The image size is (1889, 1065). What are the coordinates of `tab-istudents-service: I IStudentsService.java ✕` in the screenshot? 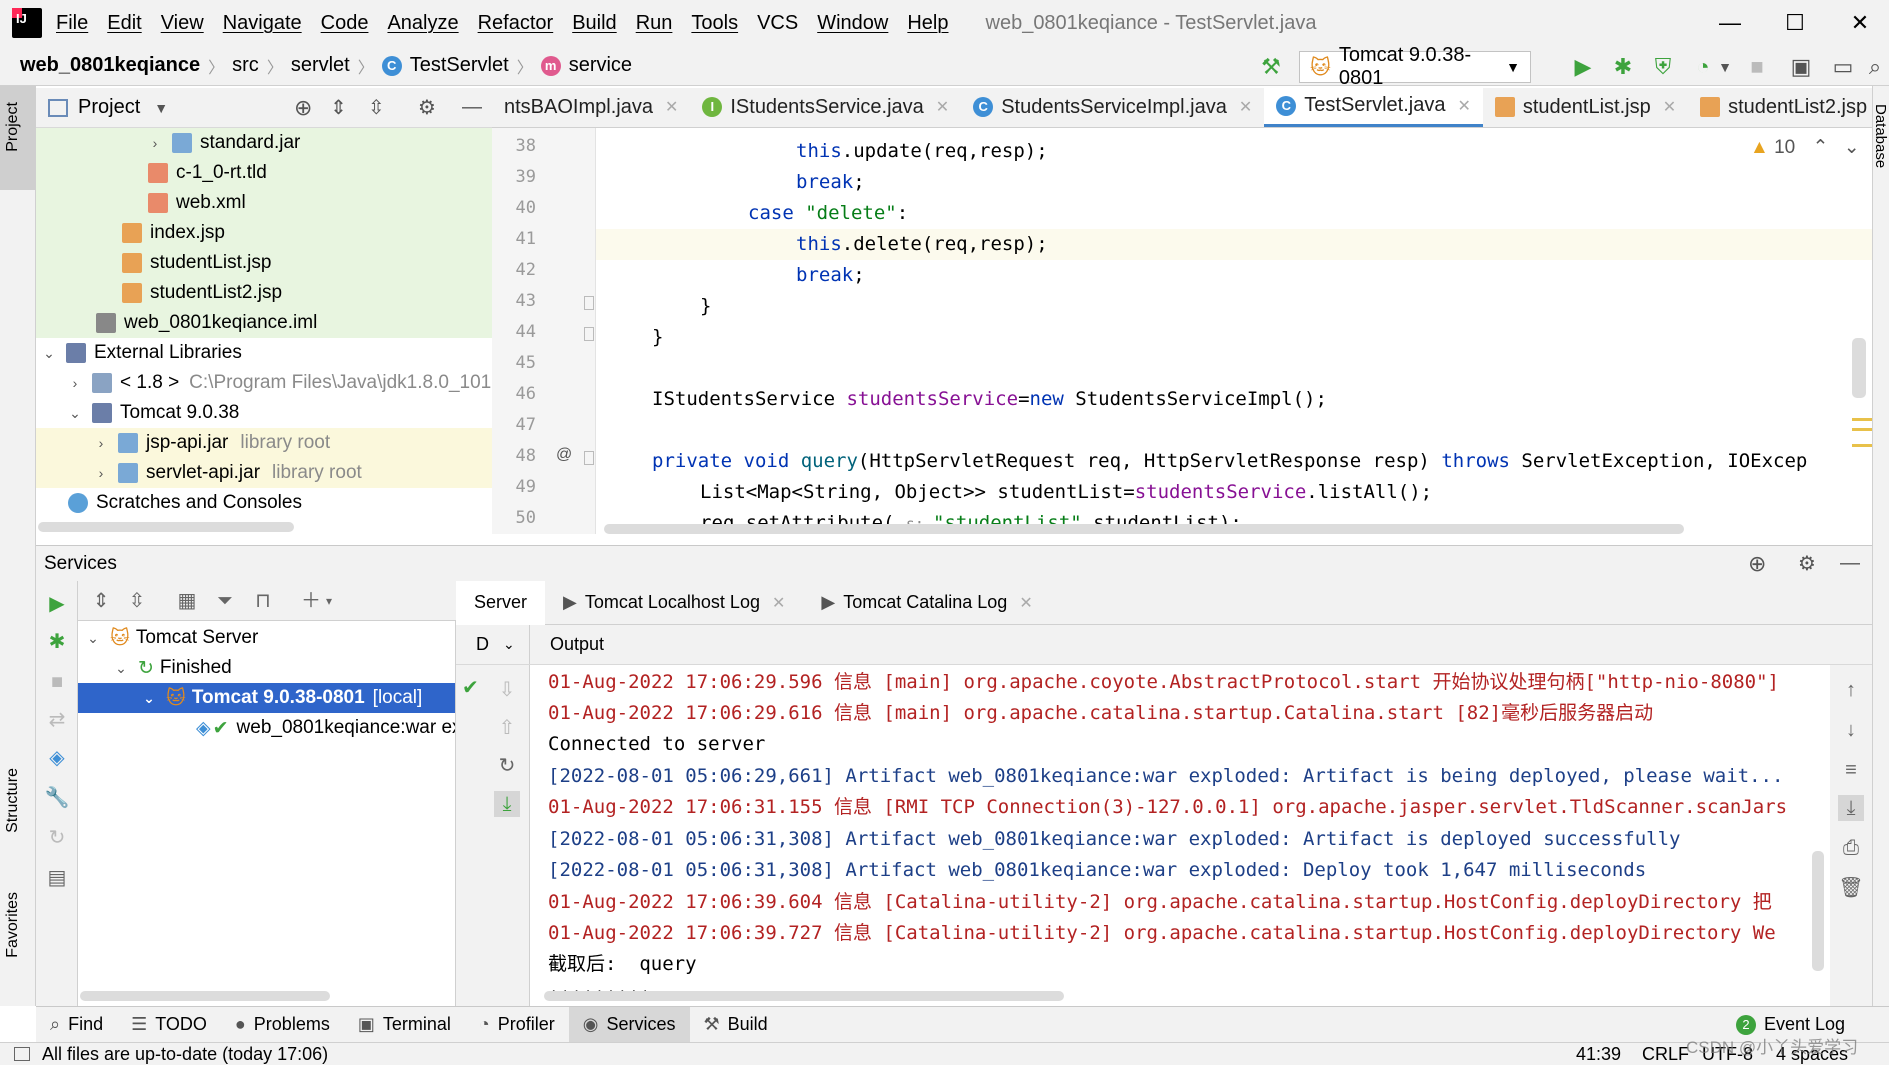 It's located at (825, 107).